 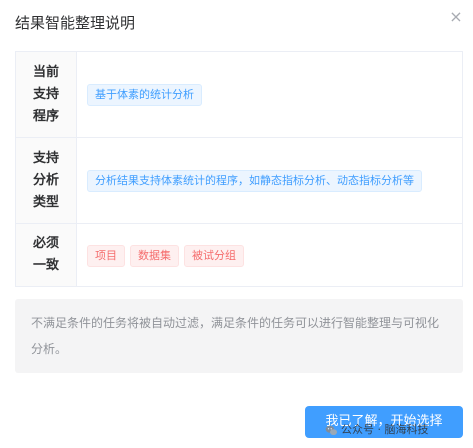 I want to click on row-label-must-match: 必须 一致, so click(x=46, y=255).